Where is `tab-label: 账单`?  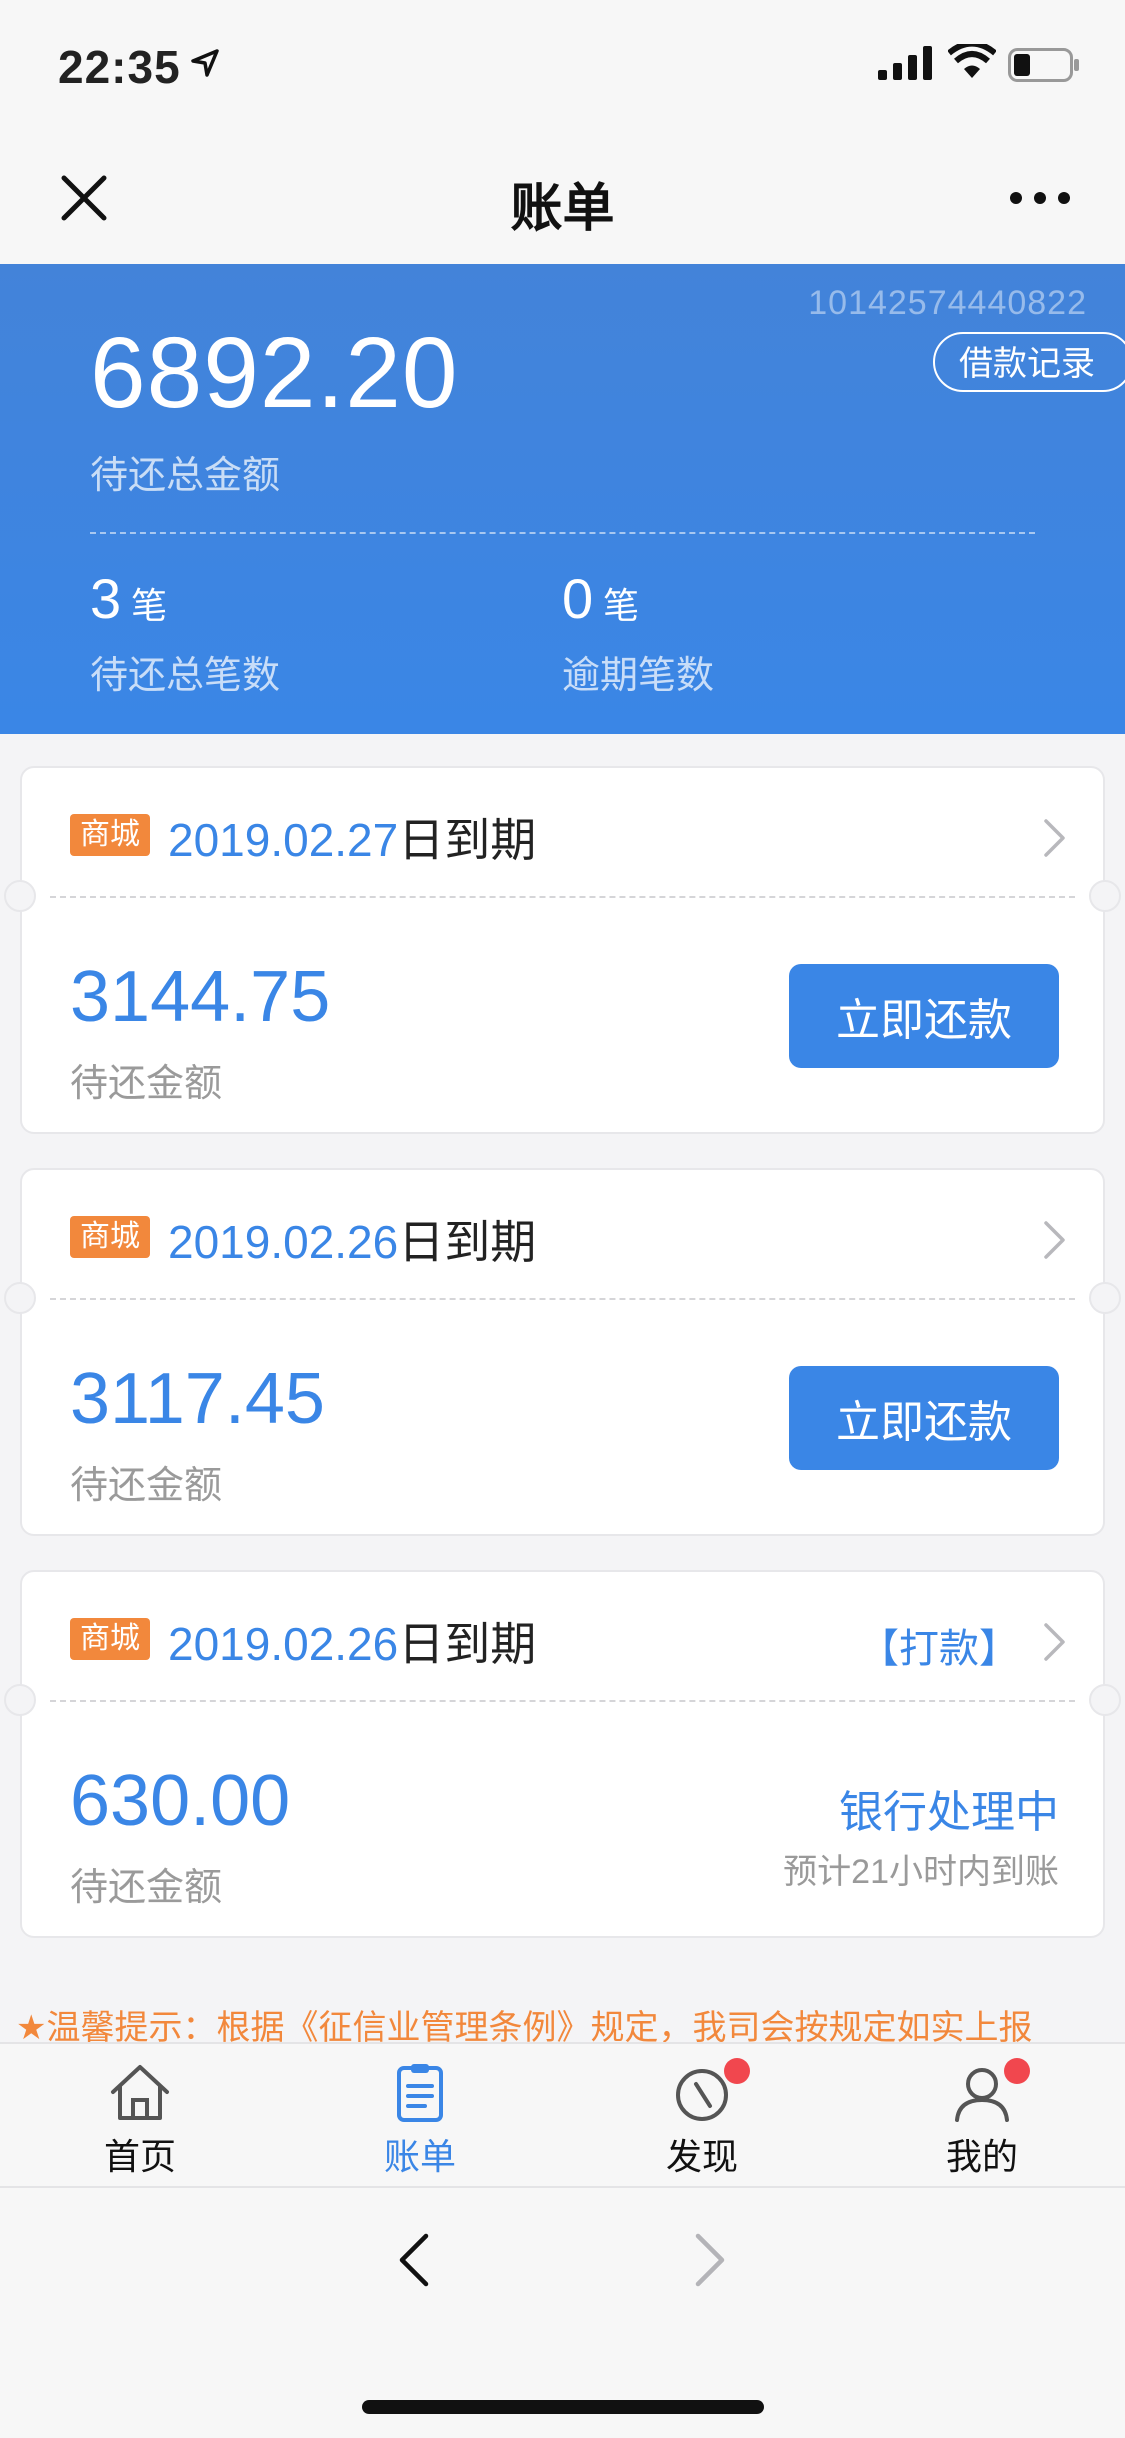 tab-label: 账单 is located at coordinates (419, 2156).